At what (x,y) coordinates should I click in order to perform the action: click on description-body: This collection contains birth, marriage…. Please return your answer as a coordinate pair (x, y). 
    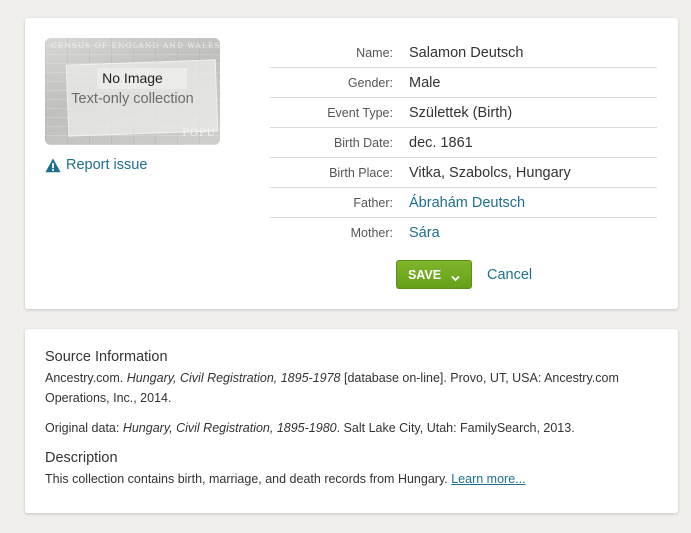
    Looking at the image, I should click on (248, 479).